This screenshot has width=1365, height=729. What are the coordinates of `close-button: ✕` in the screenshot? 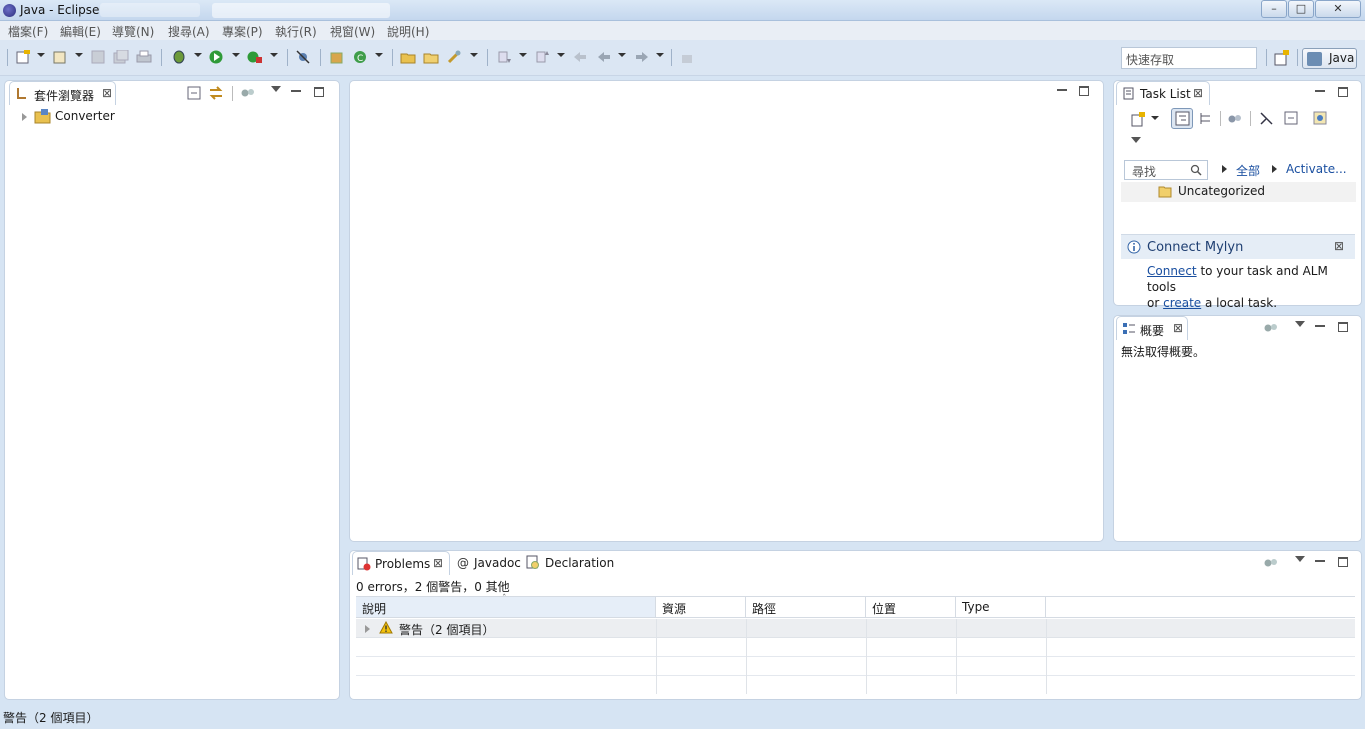 It's located at (1338, 9).